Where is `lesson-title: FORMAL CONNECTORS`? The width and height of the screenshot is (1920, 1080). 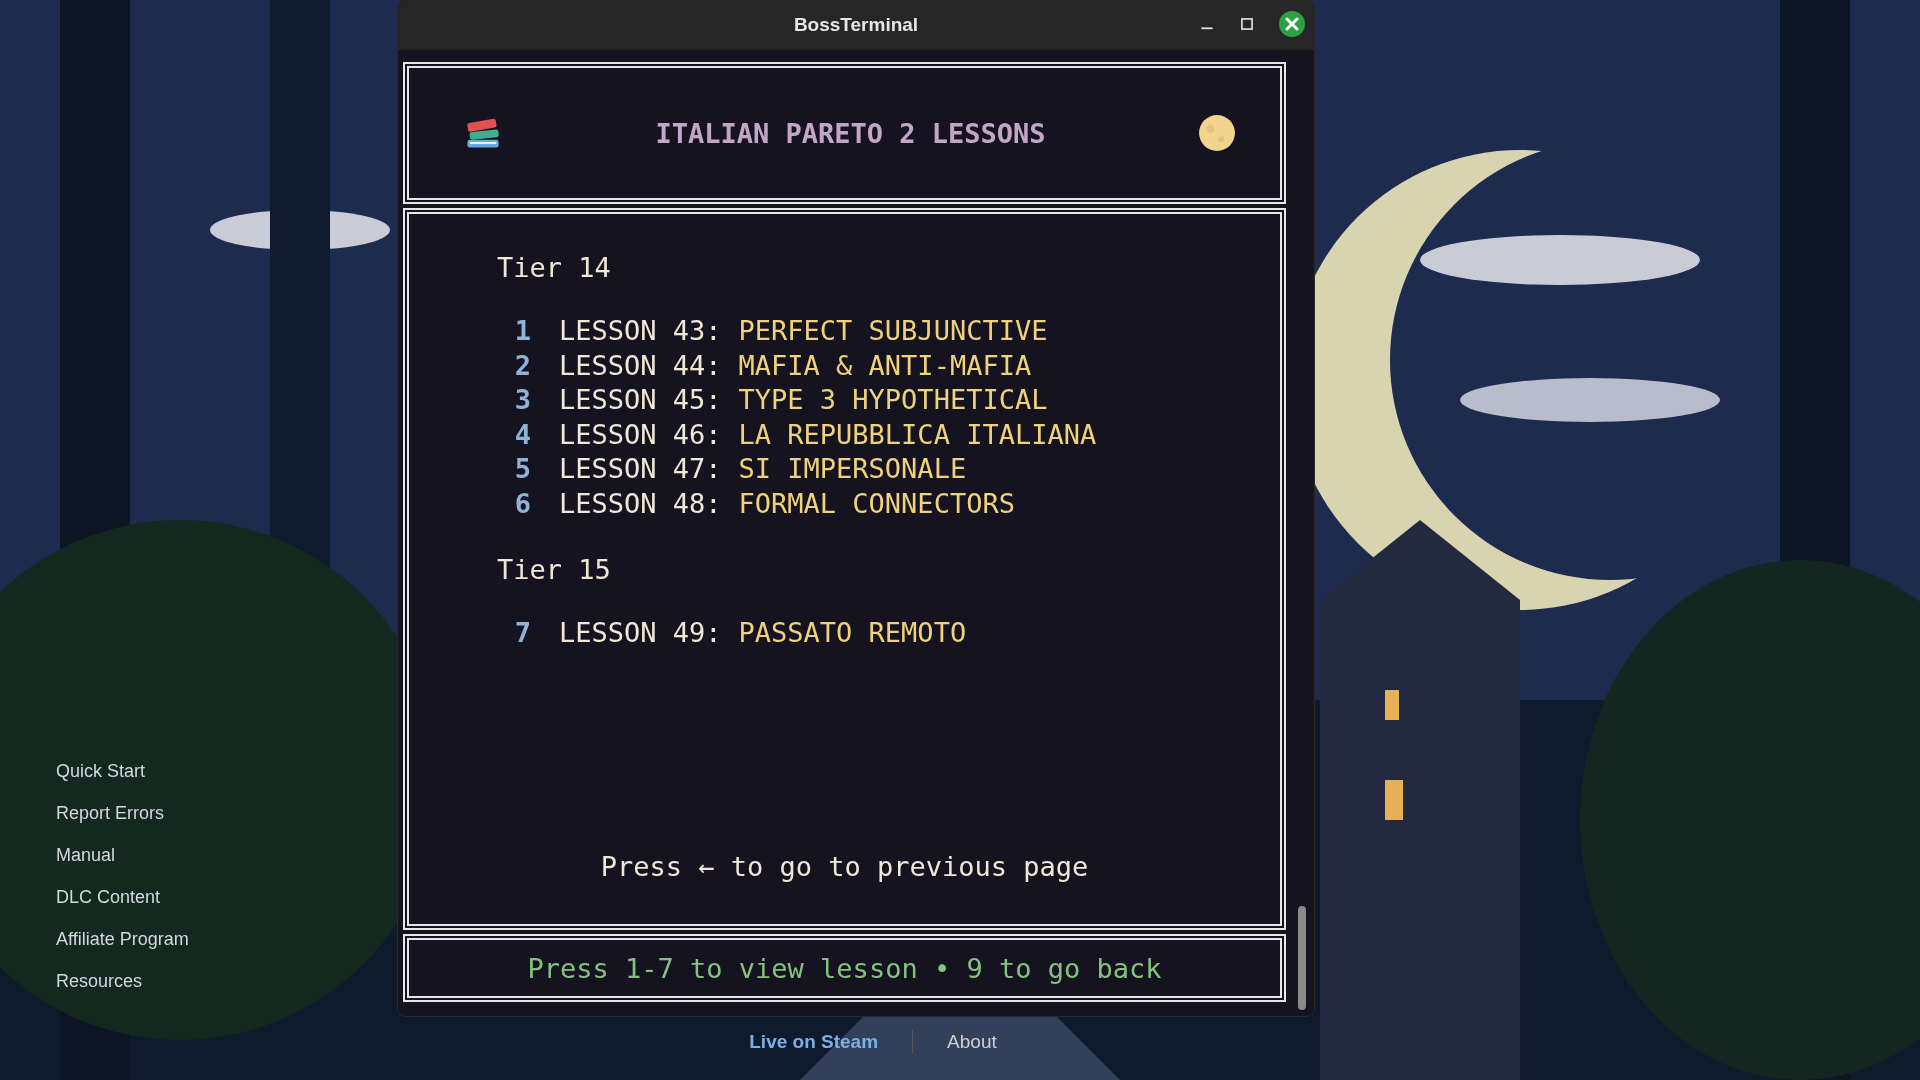 lesson-title: FORMAL CONNECTORS is located at coordinates (876, 503).